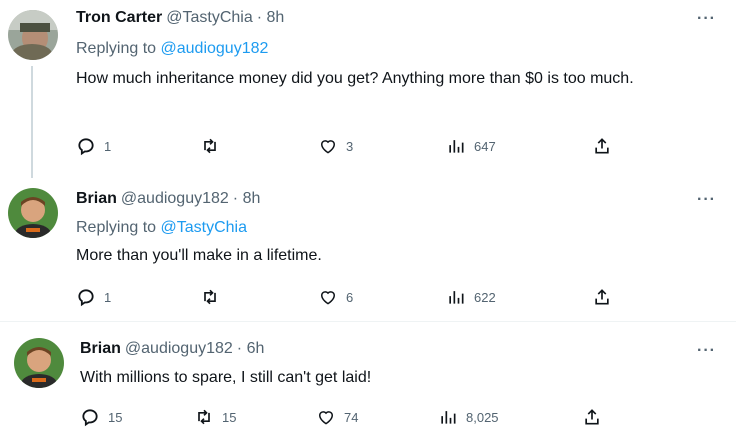 The width and height of the screenshot is (736, 433). I want to click on like-button: 6, so click(335, 297).